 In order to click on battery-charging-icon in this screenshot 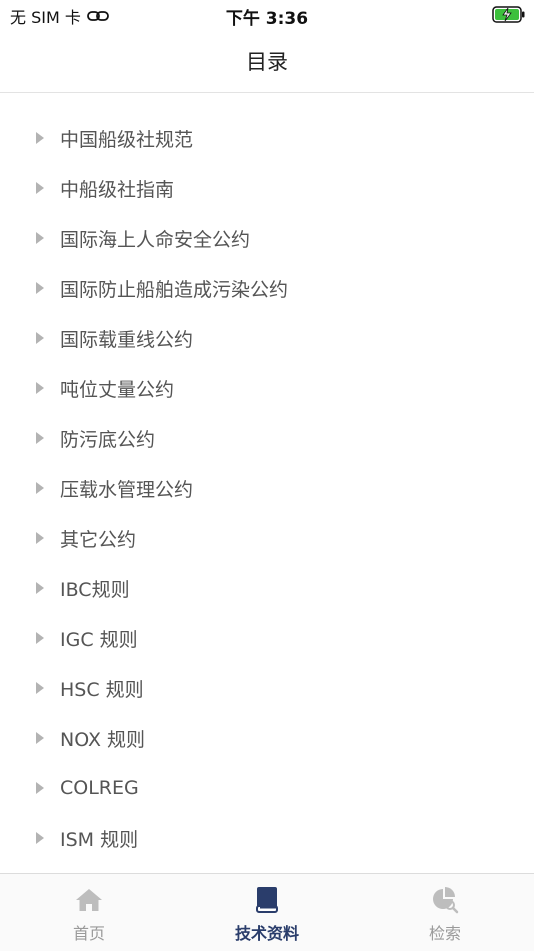, I will do `click(508, 14)`.